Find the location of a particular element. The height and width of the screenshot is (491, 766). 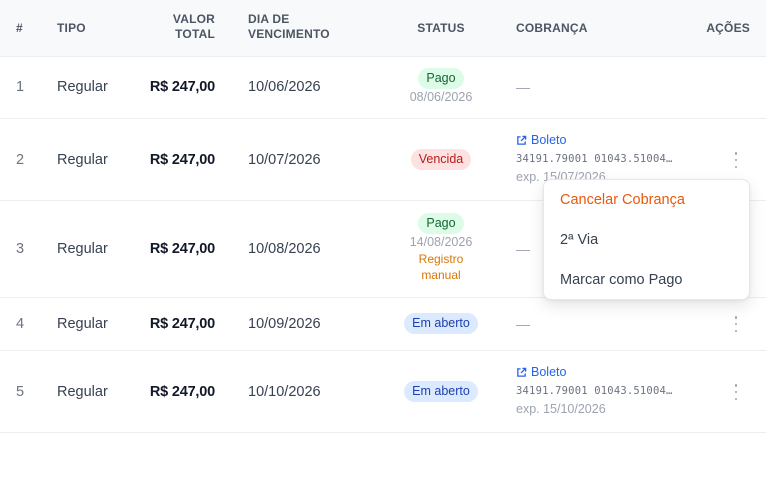

header-vencimento: DIA DE VENCIMENTO is located at coordinates (289, 27).